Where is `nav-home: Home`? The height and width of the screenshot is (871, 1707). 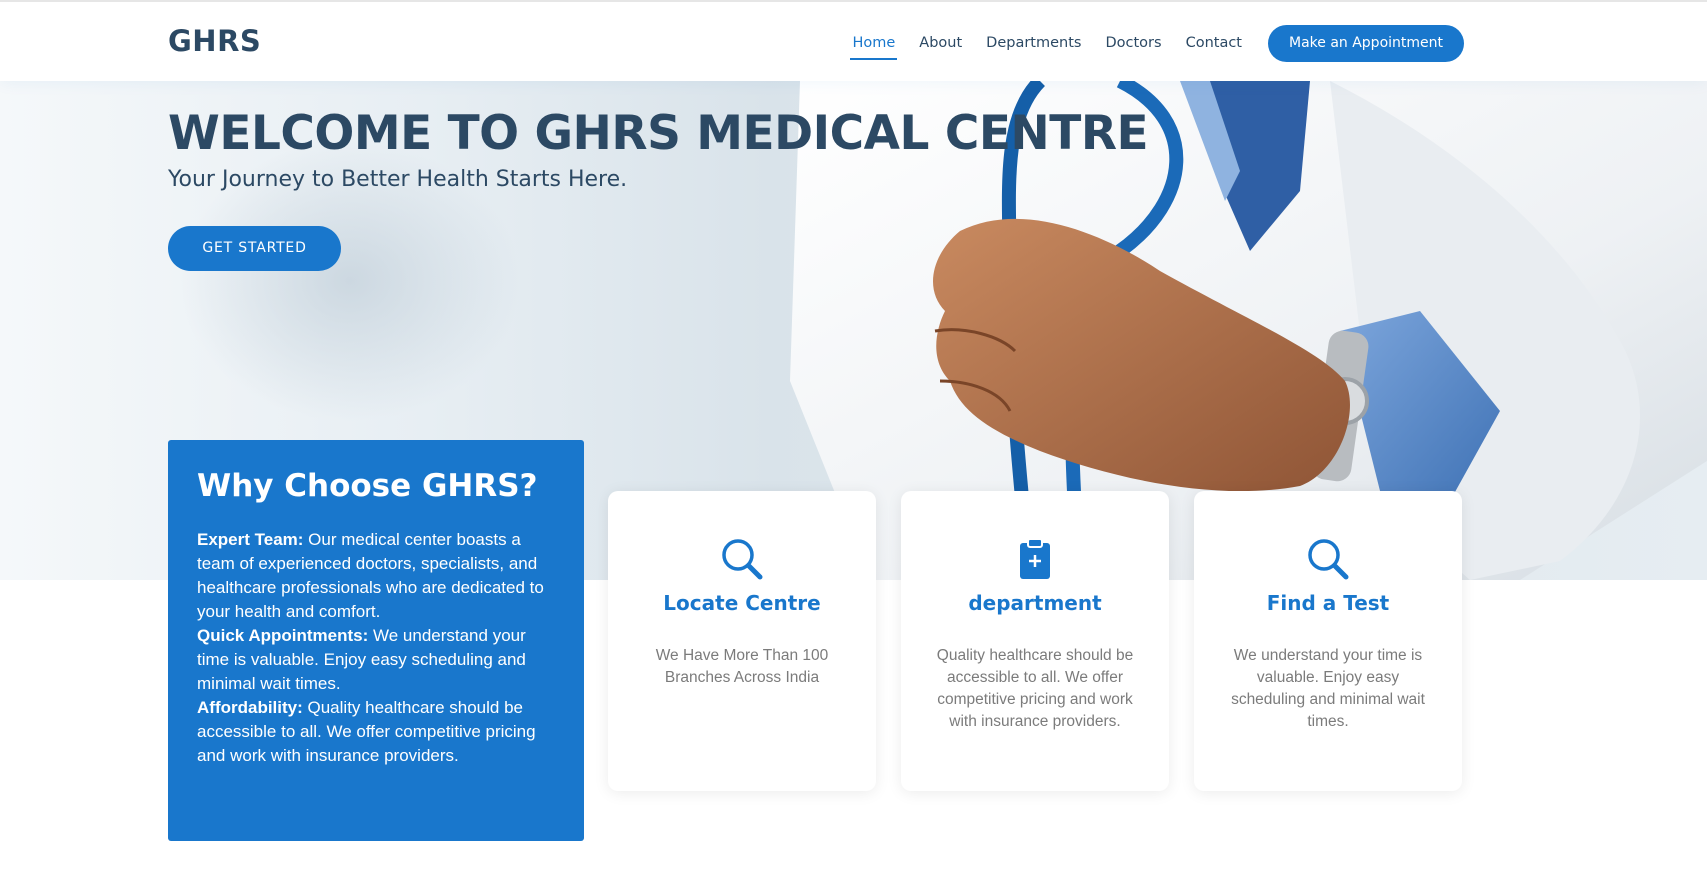
nav-home: Home is located at coordinates (873, 46).